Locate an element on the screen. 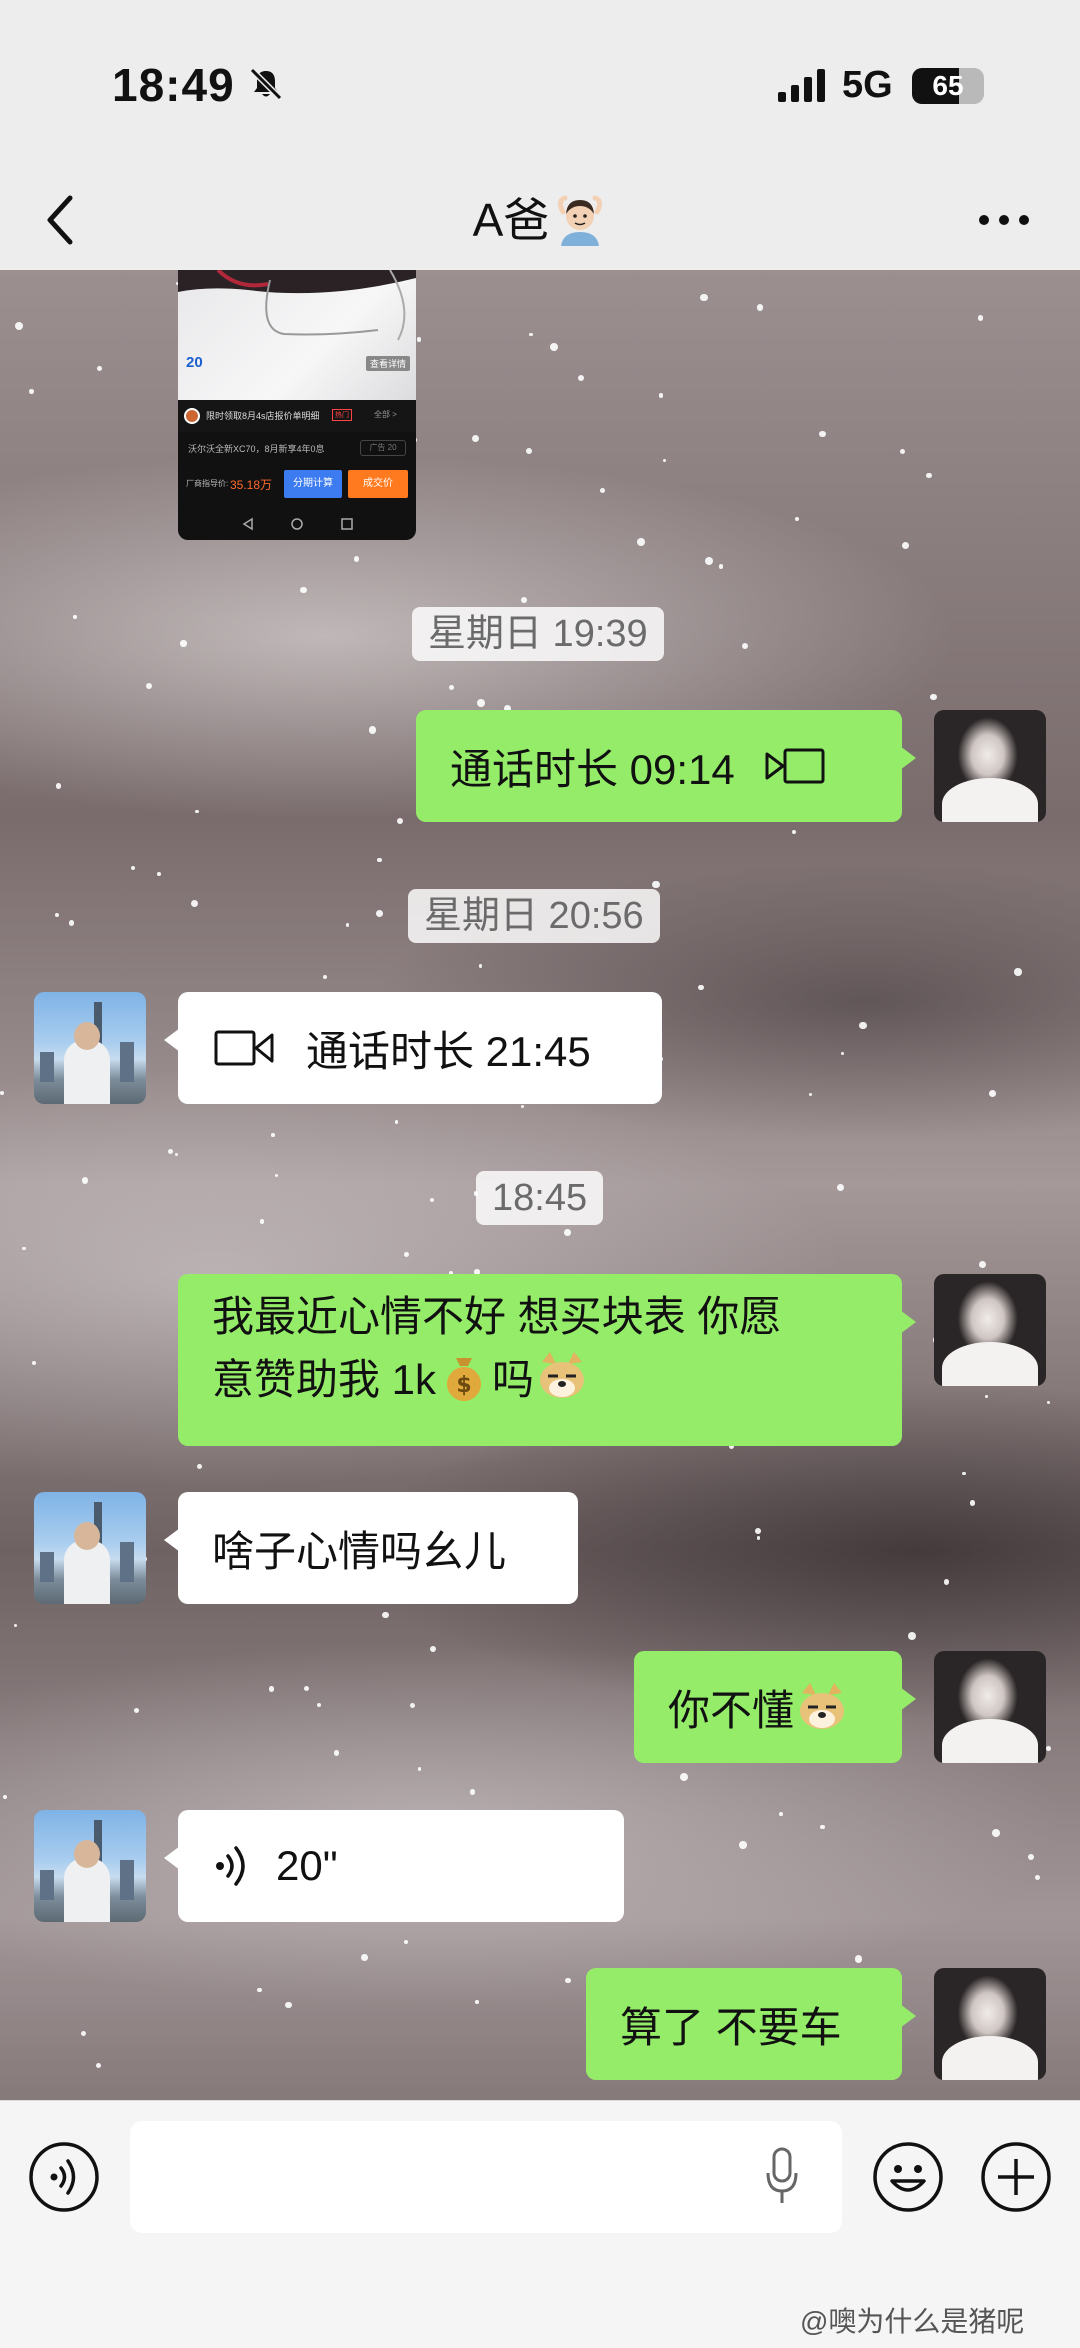  installment-button: 分期计算 is located at coordinates (313, 484).